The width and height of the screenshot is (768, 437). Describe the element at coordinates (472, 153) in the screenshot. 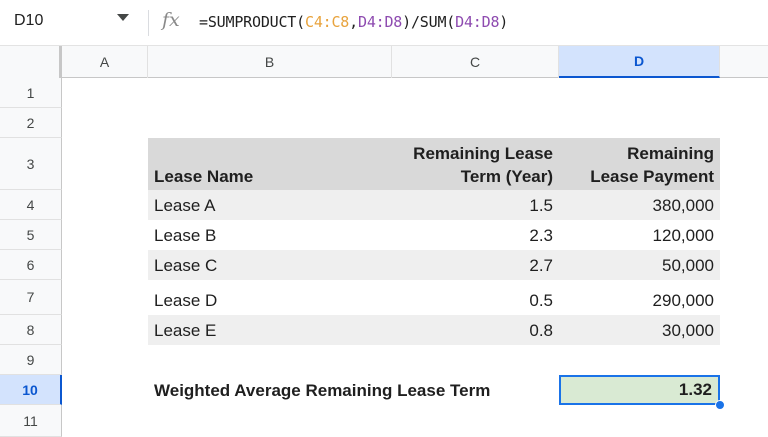

I see `header-term-line1: Remaining Lease` at that location.